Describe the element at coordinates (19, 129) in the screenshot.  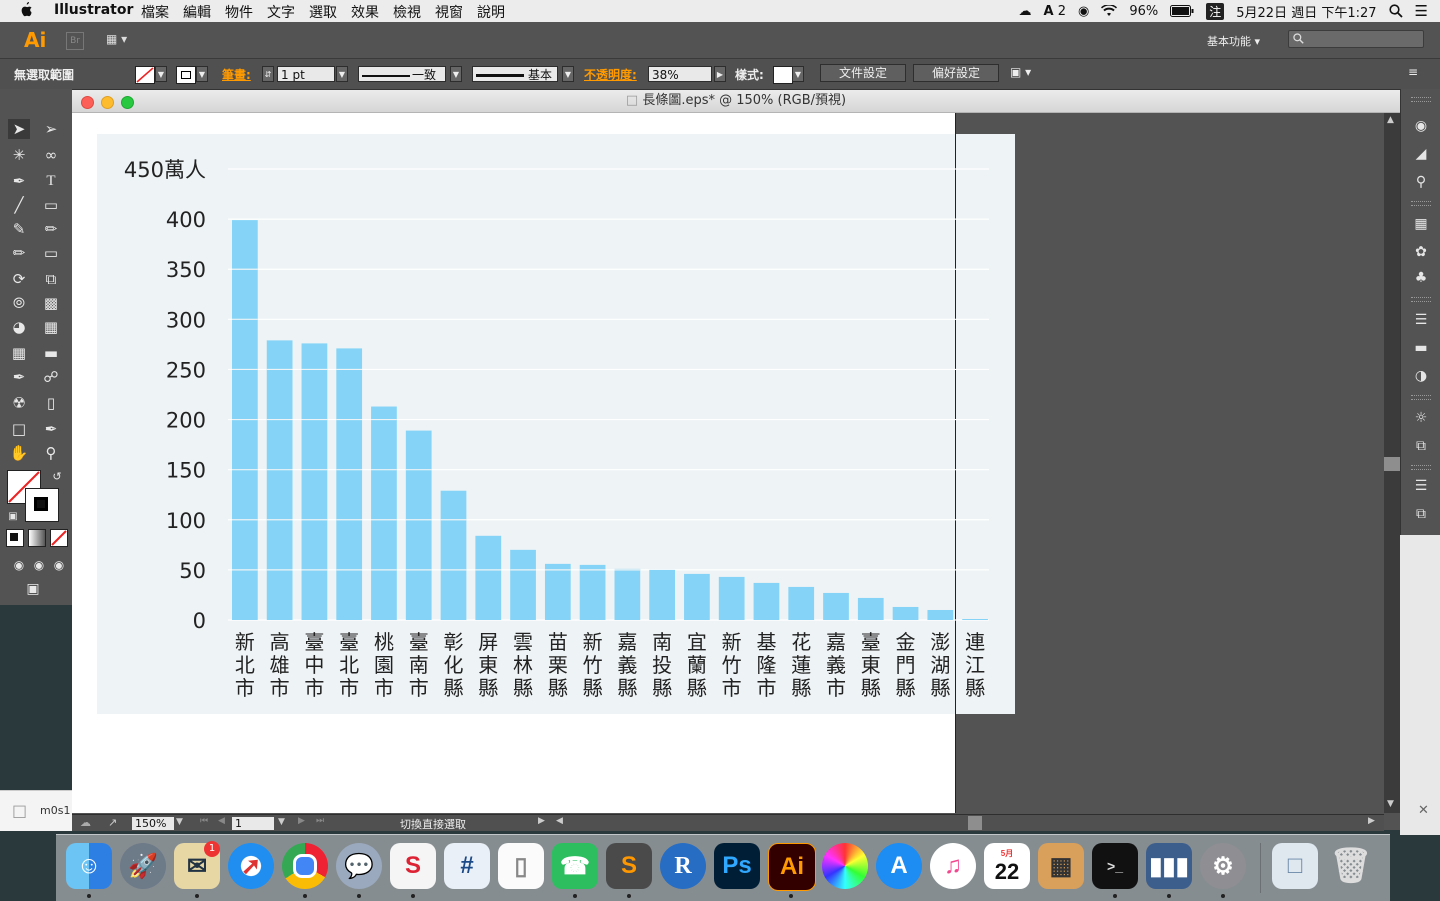
I see `selection-tool-icon: ➤` at that location.